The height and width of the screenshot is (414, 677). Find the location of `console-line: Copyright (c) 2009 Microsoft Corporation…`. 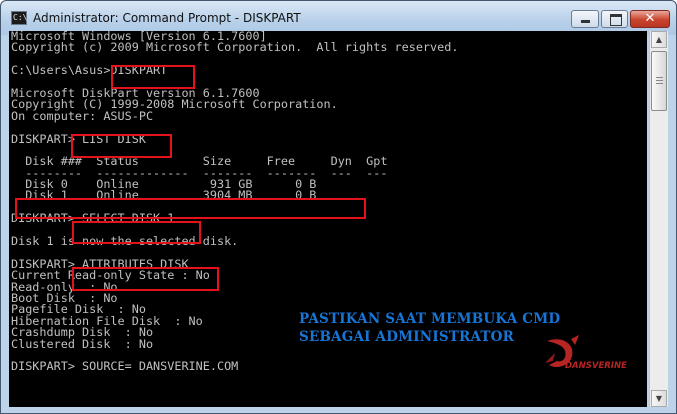

console-line: Copyright (c) 2009 Microsoft Corporation… is located at coordinates (235, 47).